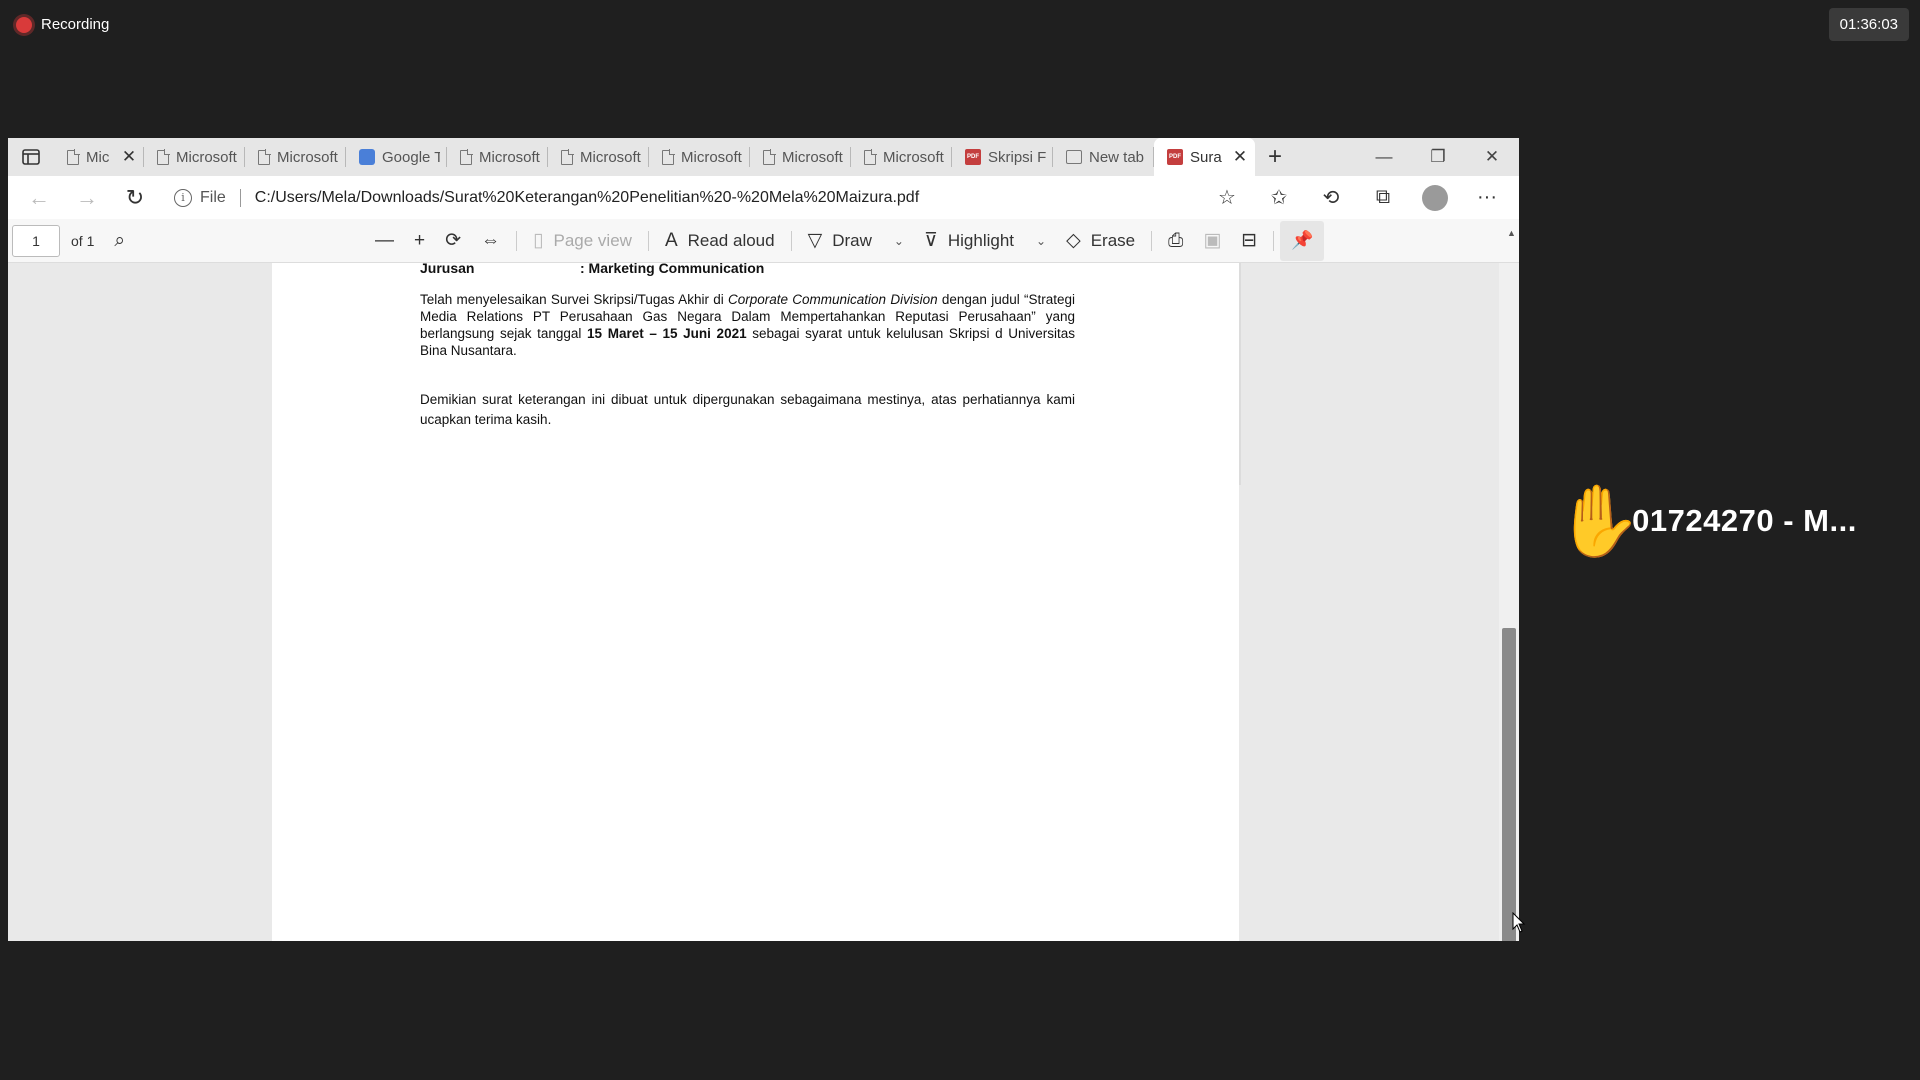  What do you see at coordinates (1492, 157) in the screenshot?
I see `close-window-button: ✕` at bounding box center [1492, 157].